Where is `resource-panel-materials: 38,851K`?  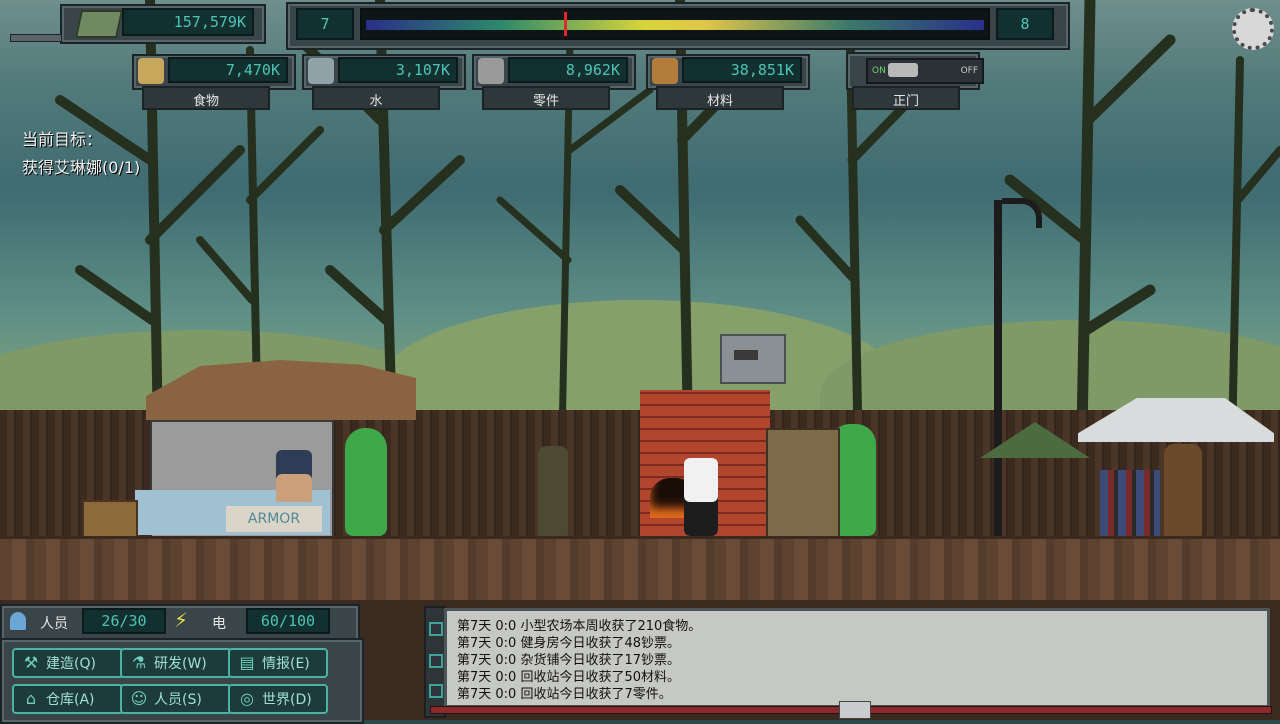 resource-panel-materials: 38,851K is located at coordinates (728, 72).